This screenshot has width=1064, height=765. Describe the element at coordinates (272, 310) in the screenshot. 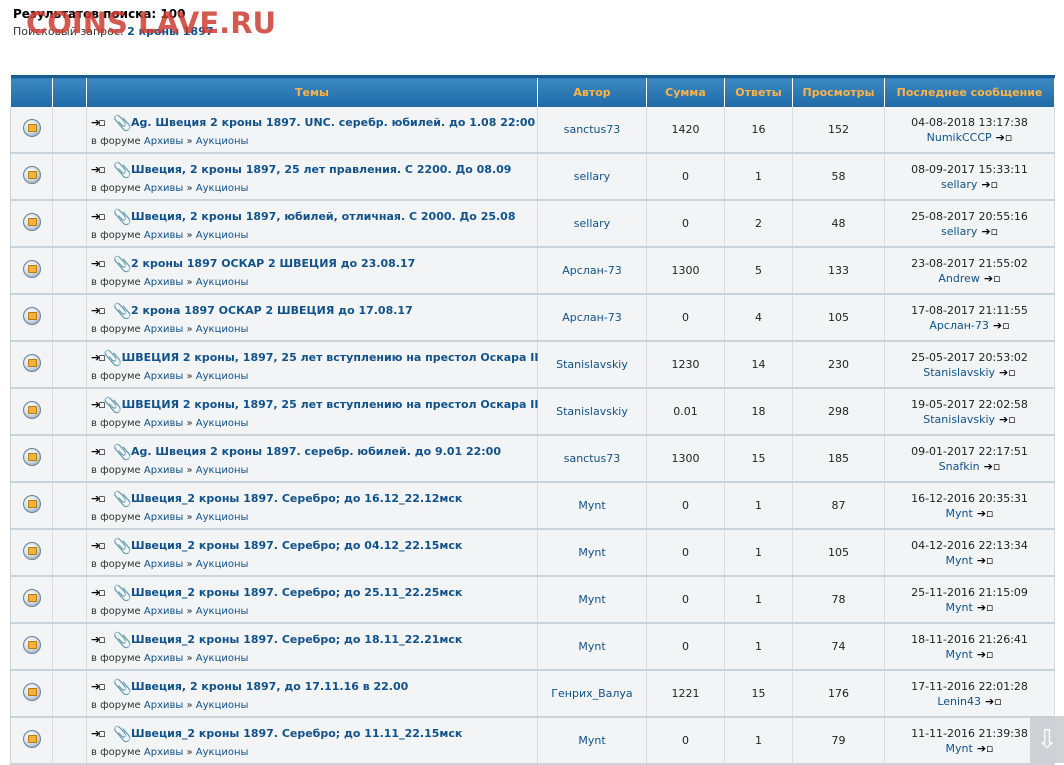

I see `topic-title-link: 2 крона 1897 ОСКАР 2 ШВЕЦИЯ до 17.08.17` at that location.